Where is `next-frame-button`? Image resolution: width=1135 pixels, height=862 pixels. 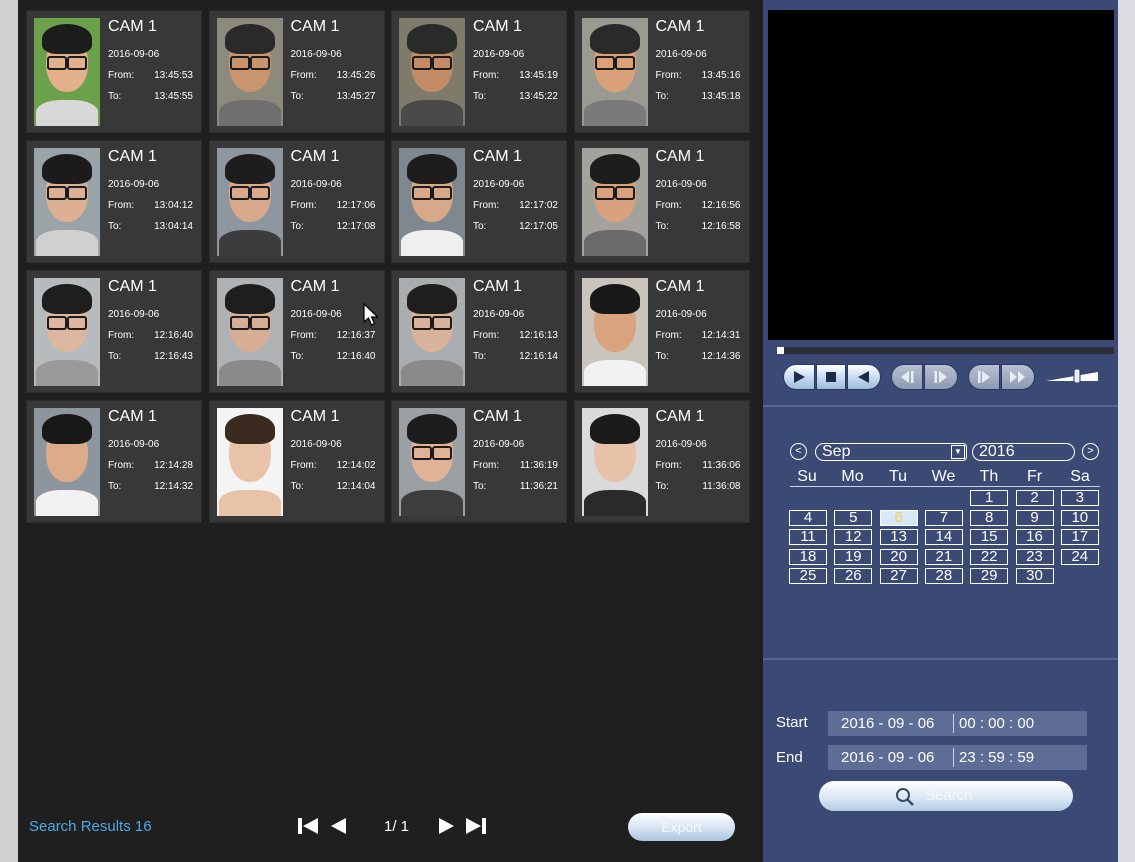 next-frame-button is located at coordinates (941, 377).